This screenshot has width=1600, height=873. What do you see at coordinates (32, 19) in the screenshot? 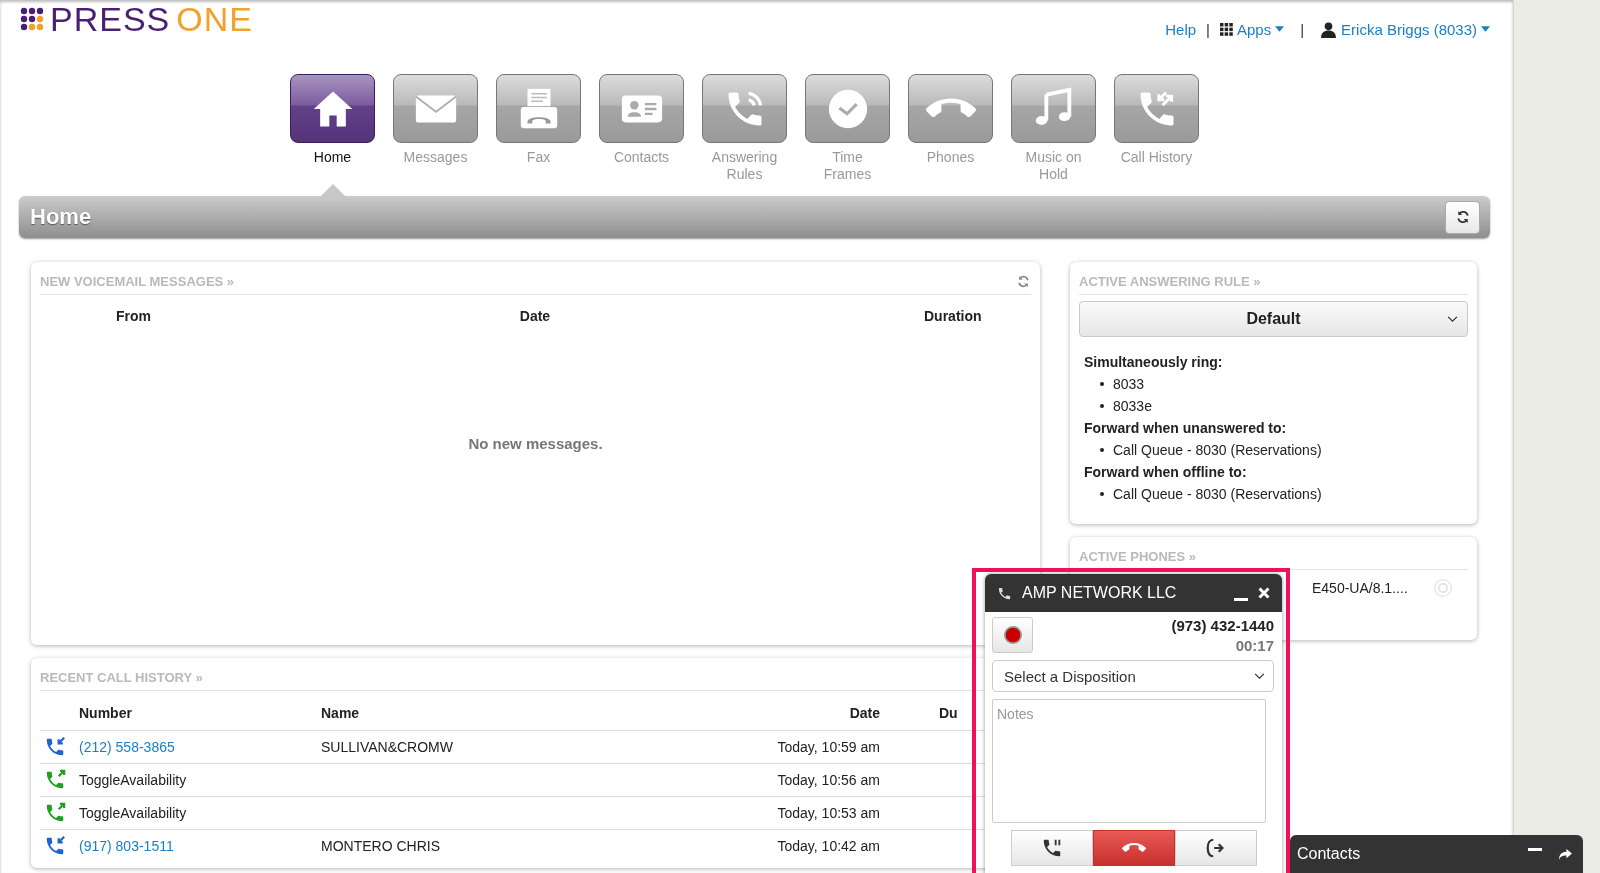
I see `dots-logo-icon` at bounding box center [32, 19].